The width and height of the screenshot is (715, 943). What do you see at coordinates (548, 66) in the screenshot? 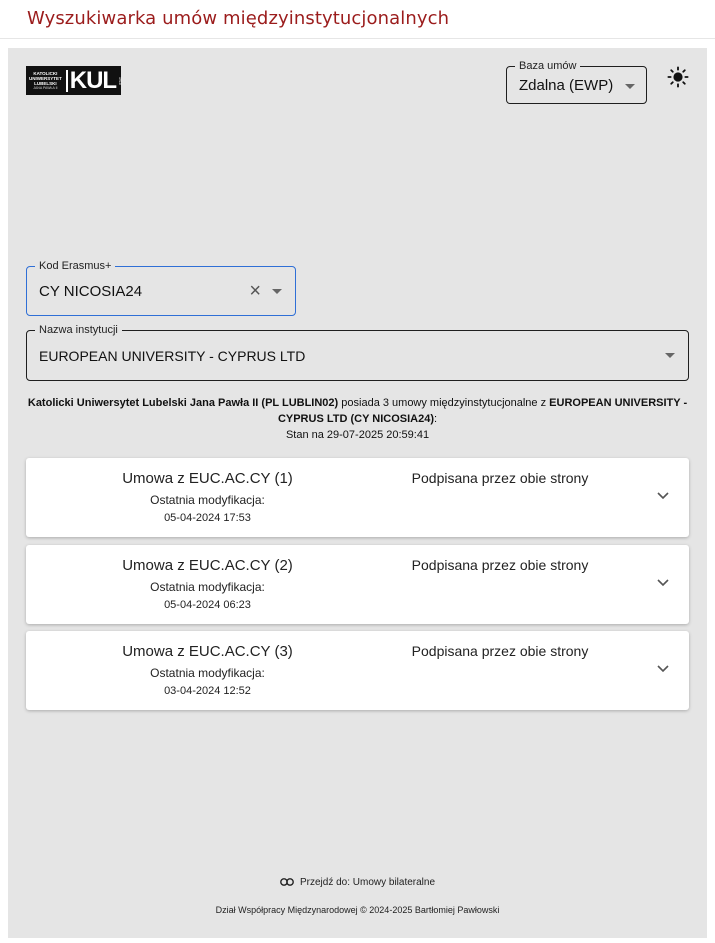
I see `baza-umow-label: Baza umów` at bounding box center [548, 66].